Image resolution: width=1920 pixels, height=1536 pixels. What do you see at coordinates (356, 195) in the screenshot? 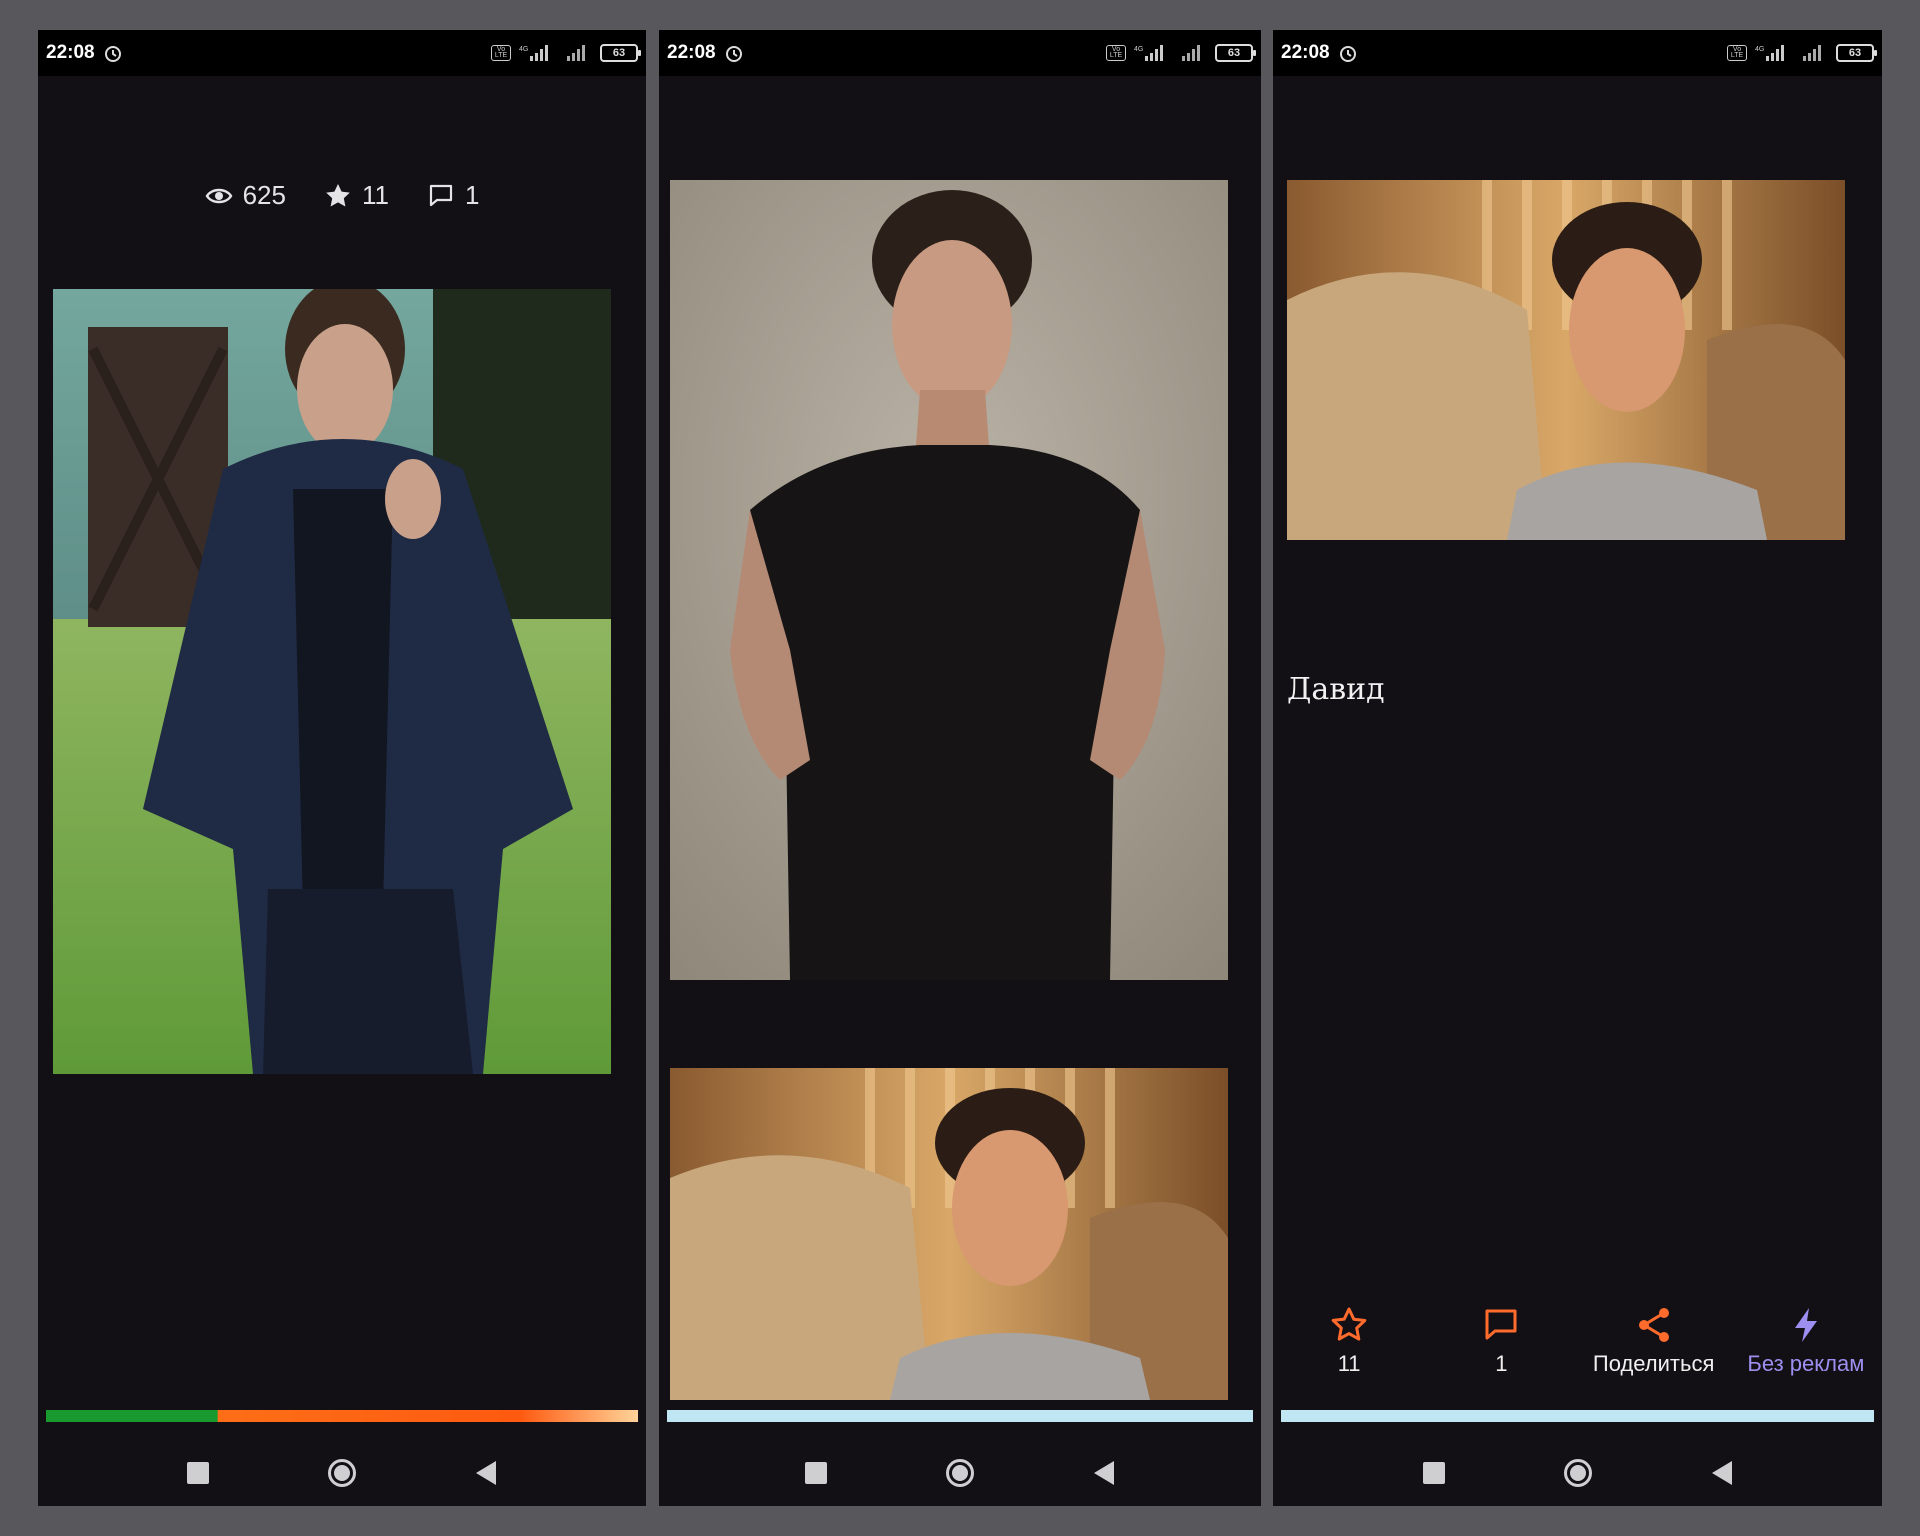
I see `favorites-stat: 11` at bounding box center [356, 195].